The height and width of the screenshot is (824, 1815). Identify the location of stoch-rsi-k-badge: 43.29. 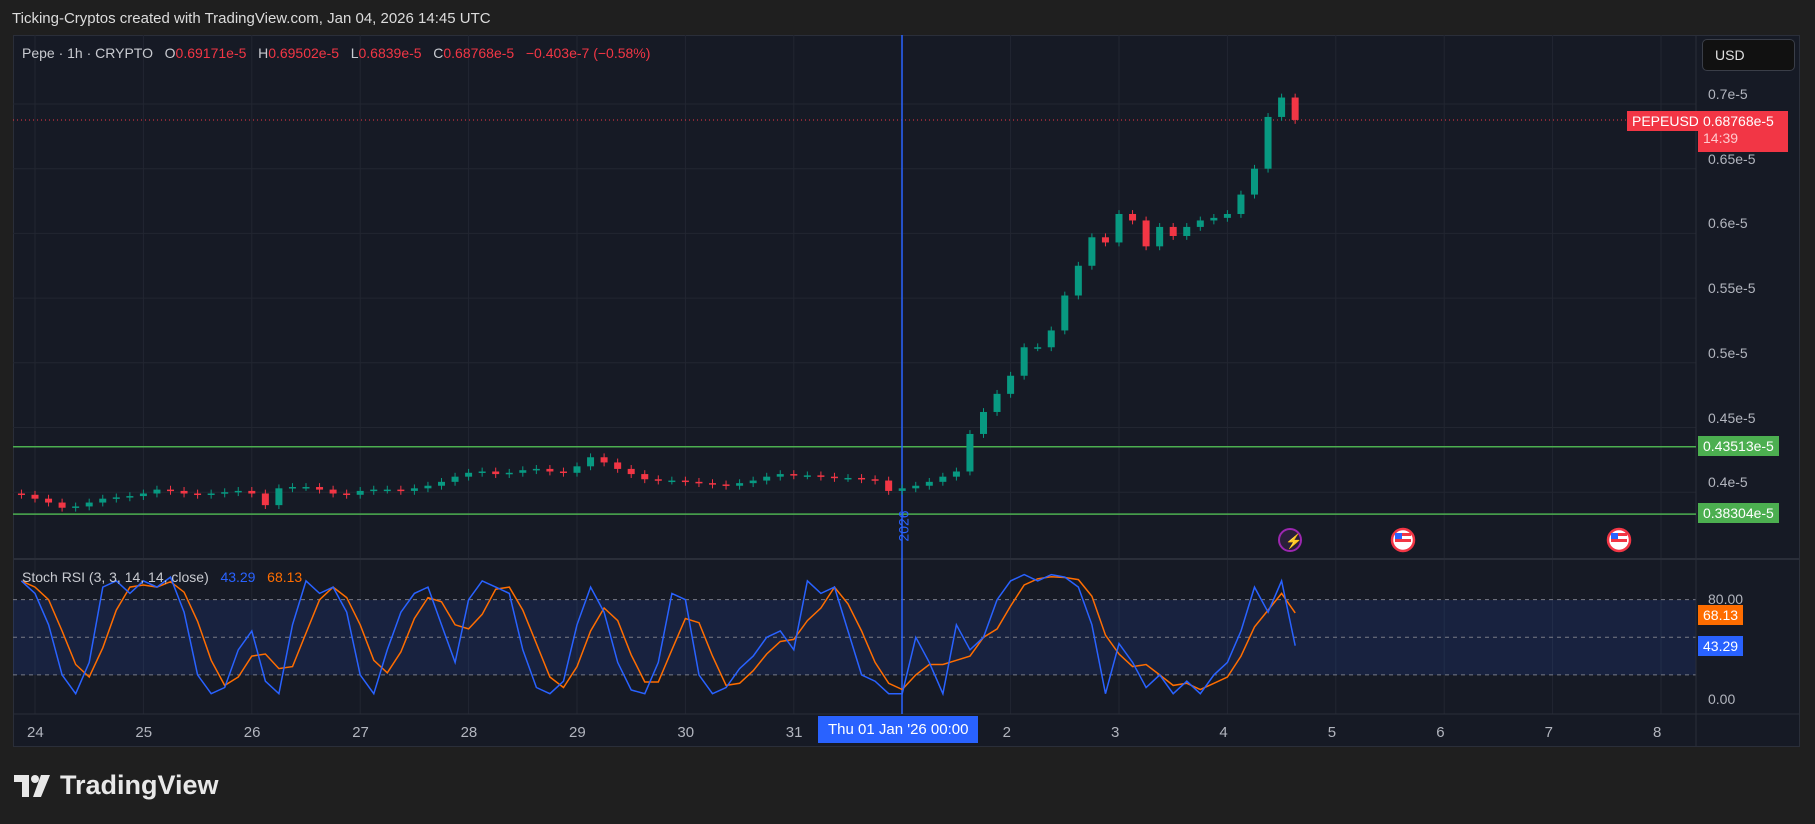
(1721, 646).